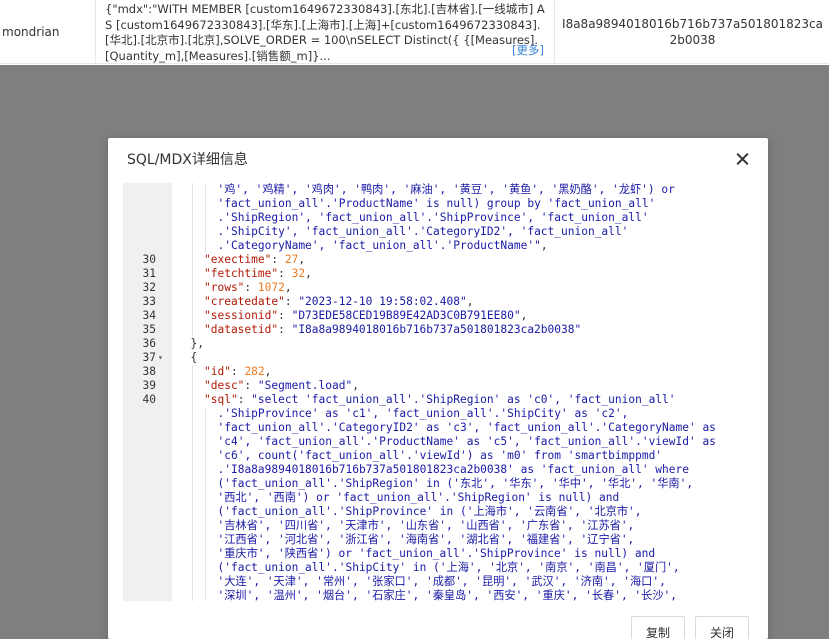 The image size is (829, 639). What do you see at coordinates (224, 287) in the screenshot?
I see `code-token: "rows"` at bounding box center [224, 287].